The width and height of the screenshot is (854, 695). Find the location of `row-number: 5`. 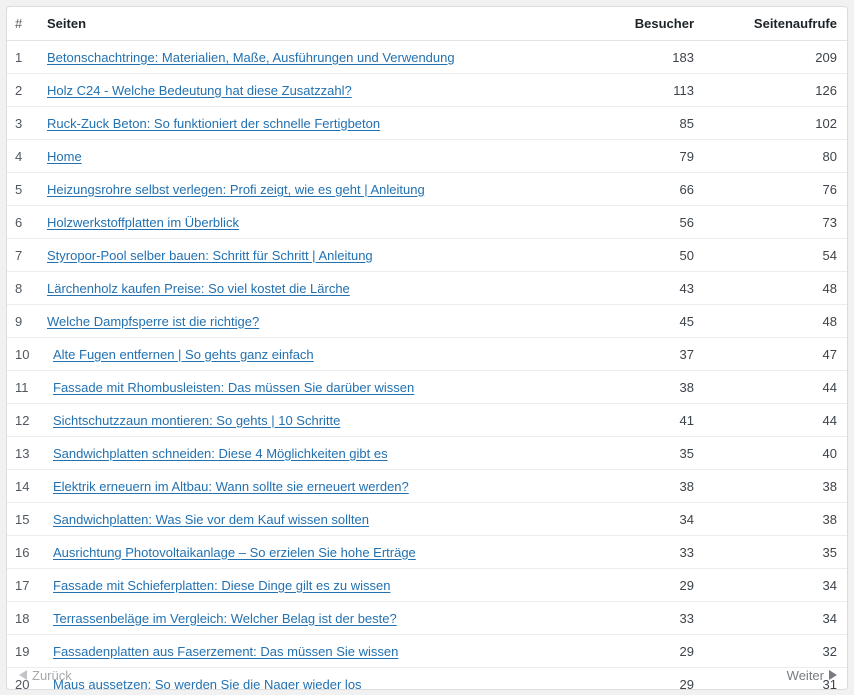

row-number: 5 is located at coordinates (23, 189).